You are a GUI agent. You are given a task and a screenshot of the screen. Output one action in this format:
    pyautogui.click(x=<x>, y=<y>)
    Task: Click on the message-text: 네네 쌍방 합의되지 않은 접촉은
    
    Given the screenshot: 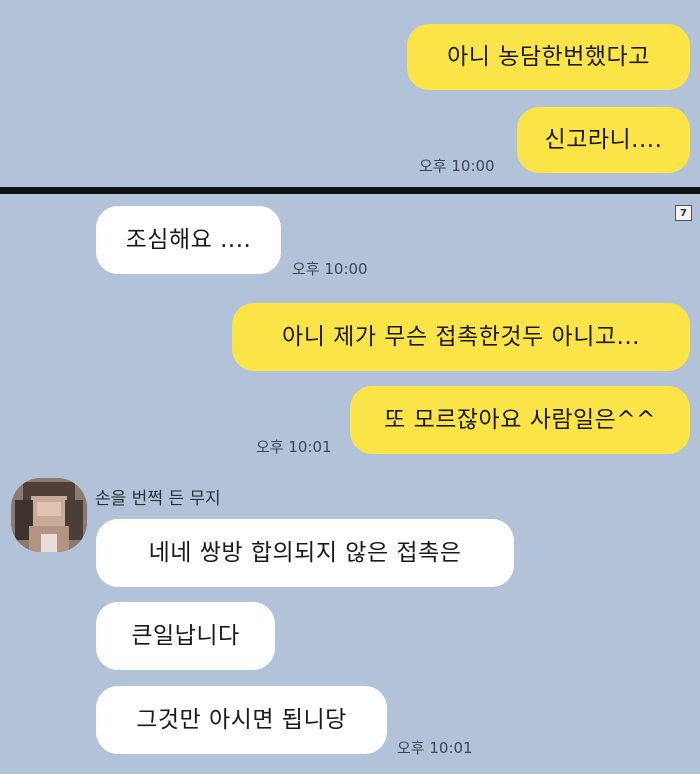 What is the action you would take?
    pyautogui.click(x=305, y=552)
    